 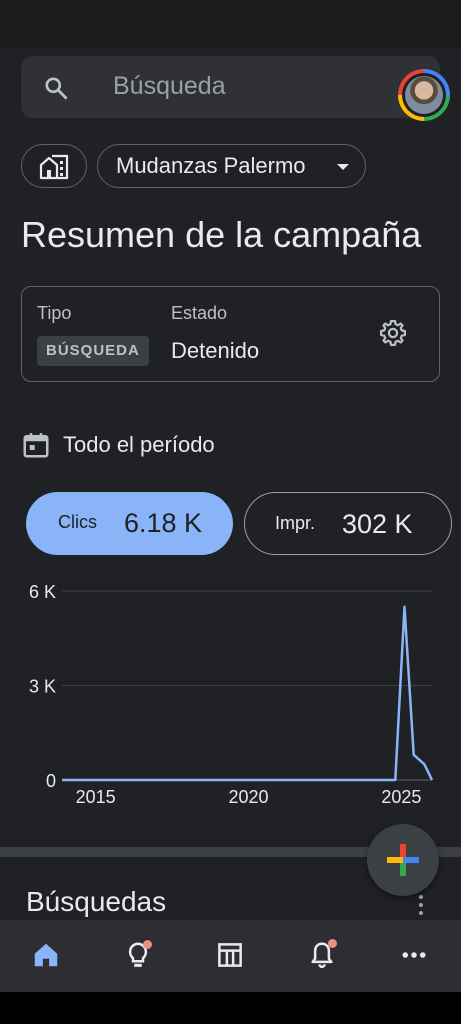 I want to click on system-nav-area, so click(x=230, y=1008).